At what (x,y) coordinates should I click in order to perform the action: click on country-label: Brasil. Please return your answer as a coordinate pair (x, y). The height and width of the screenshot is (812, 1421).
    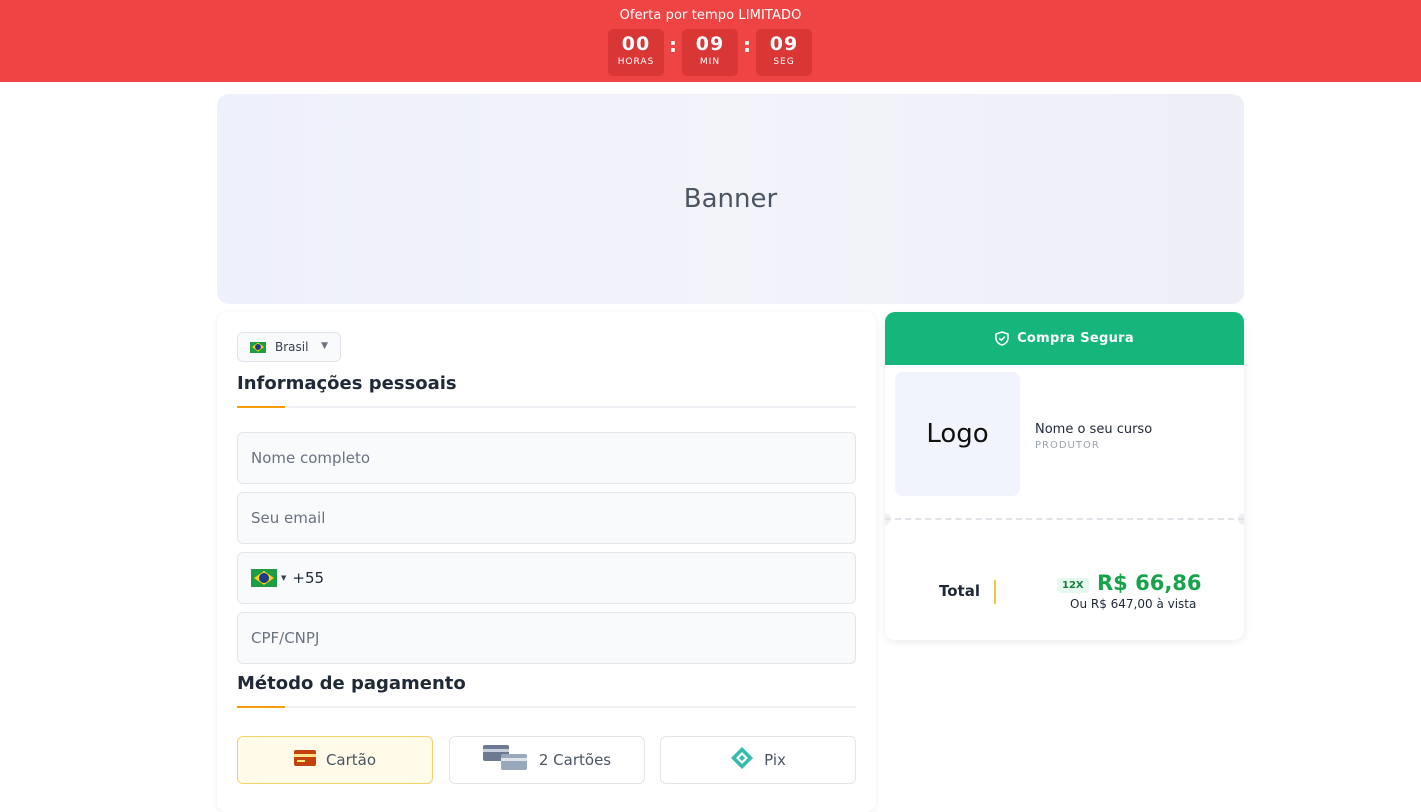
    Looking at the image, I should click on (292, 347).